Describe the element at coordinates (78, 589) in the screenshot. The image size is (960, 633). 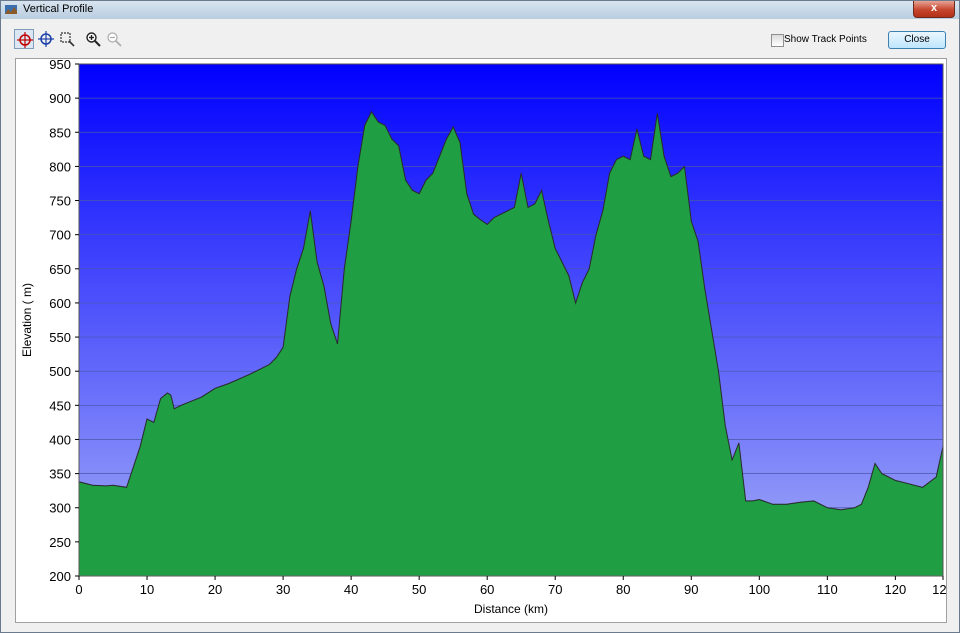
I see `x-tick-label: 0` at that location.